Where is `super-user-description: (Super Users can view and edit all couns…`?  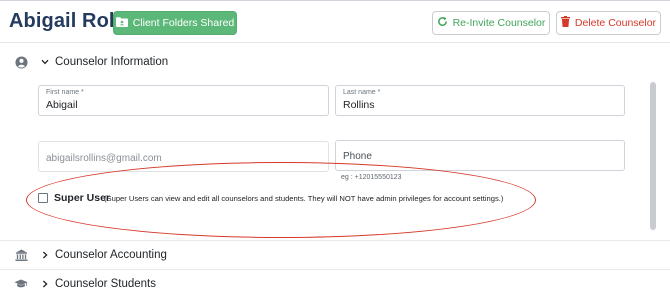 super-user-description: (Super Users can view and edit all couns… is located at coordinates (304, 198).